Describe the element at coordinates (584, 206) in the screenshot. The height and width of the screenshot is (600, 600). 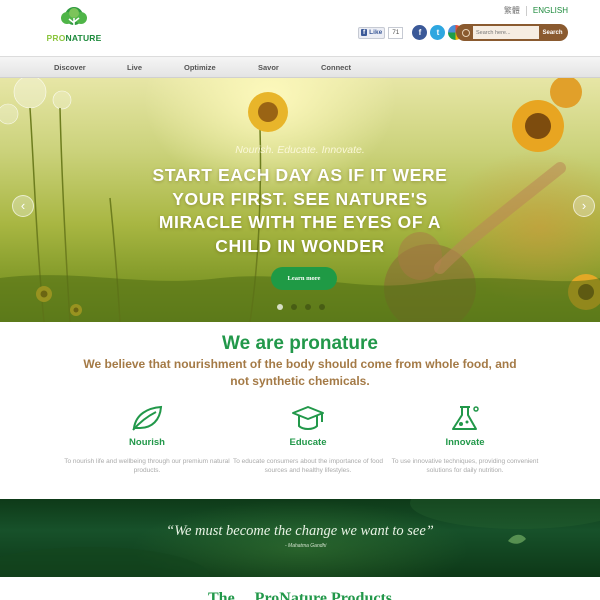
I see `slider-next-arrow-icon: ›` at that location.